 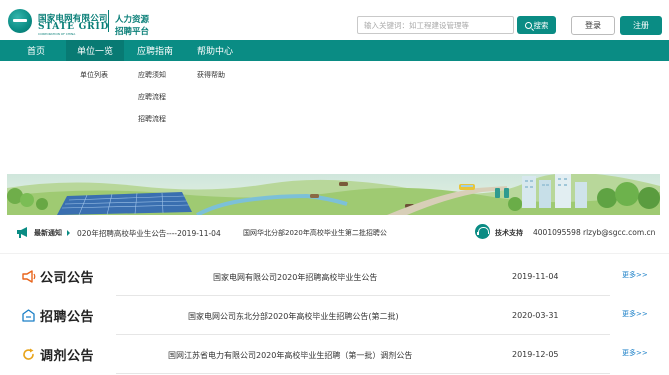 What do you see at coordinates (528, 25) in the screenshot?
I see `search-icon` at bounding box center [528, 25].